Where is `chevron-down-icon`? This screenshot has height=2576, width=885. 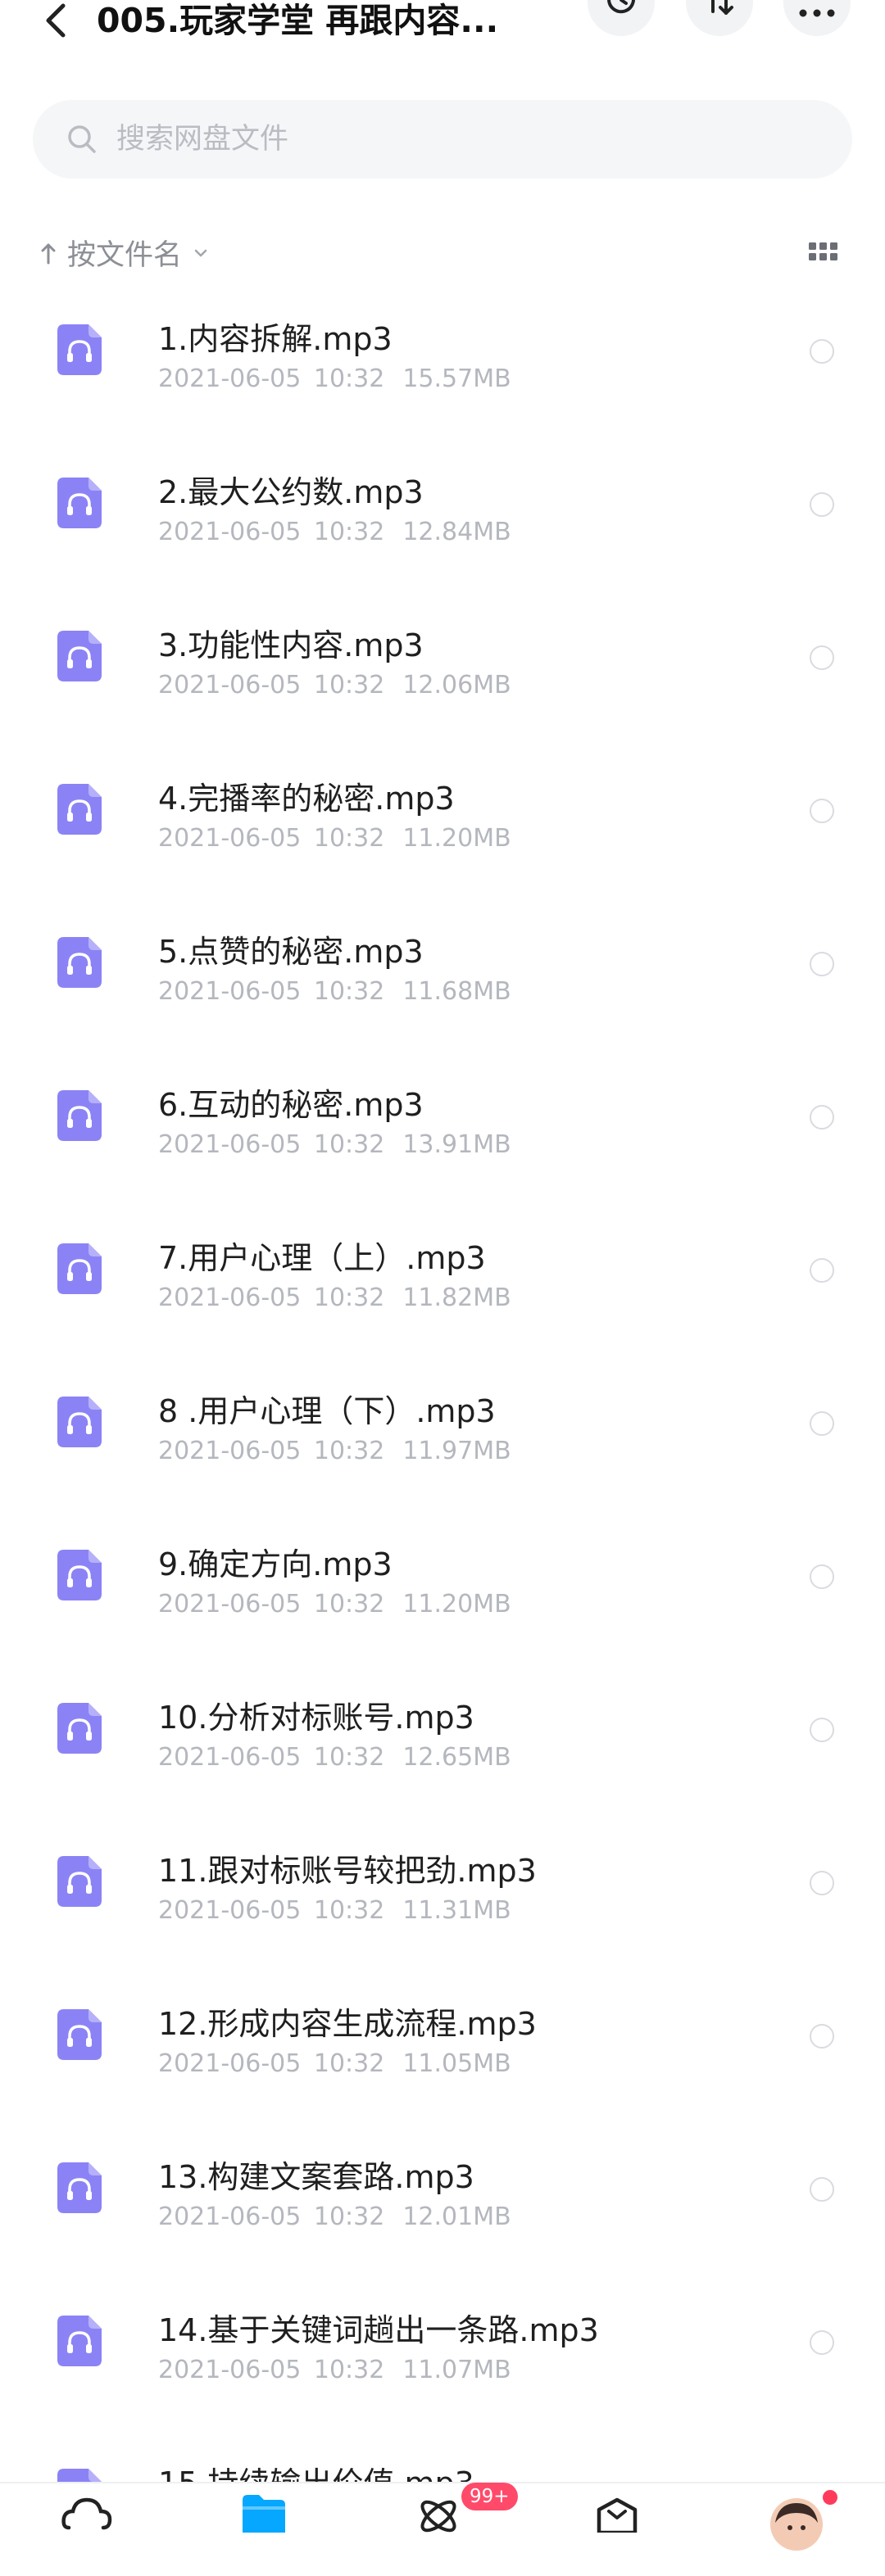
chevron-down-icon is located at coordinates (200, 252).